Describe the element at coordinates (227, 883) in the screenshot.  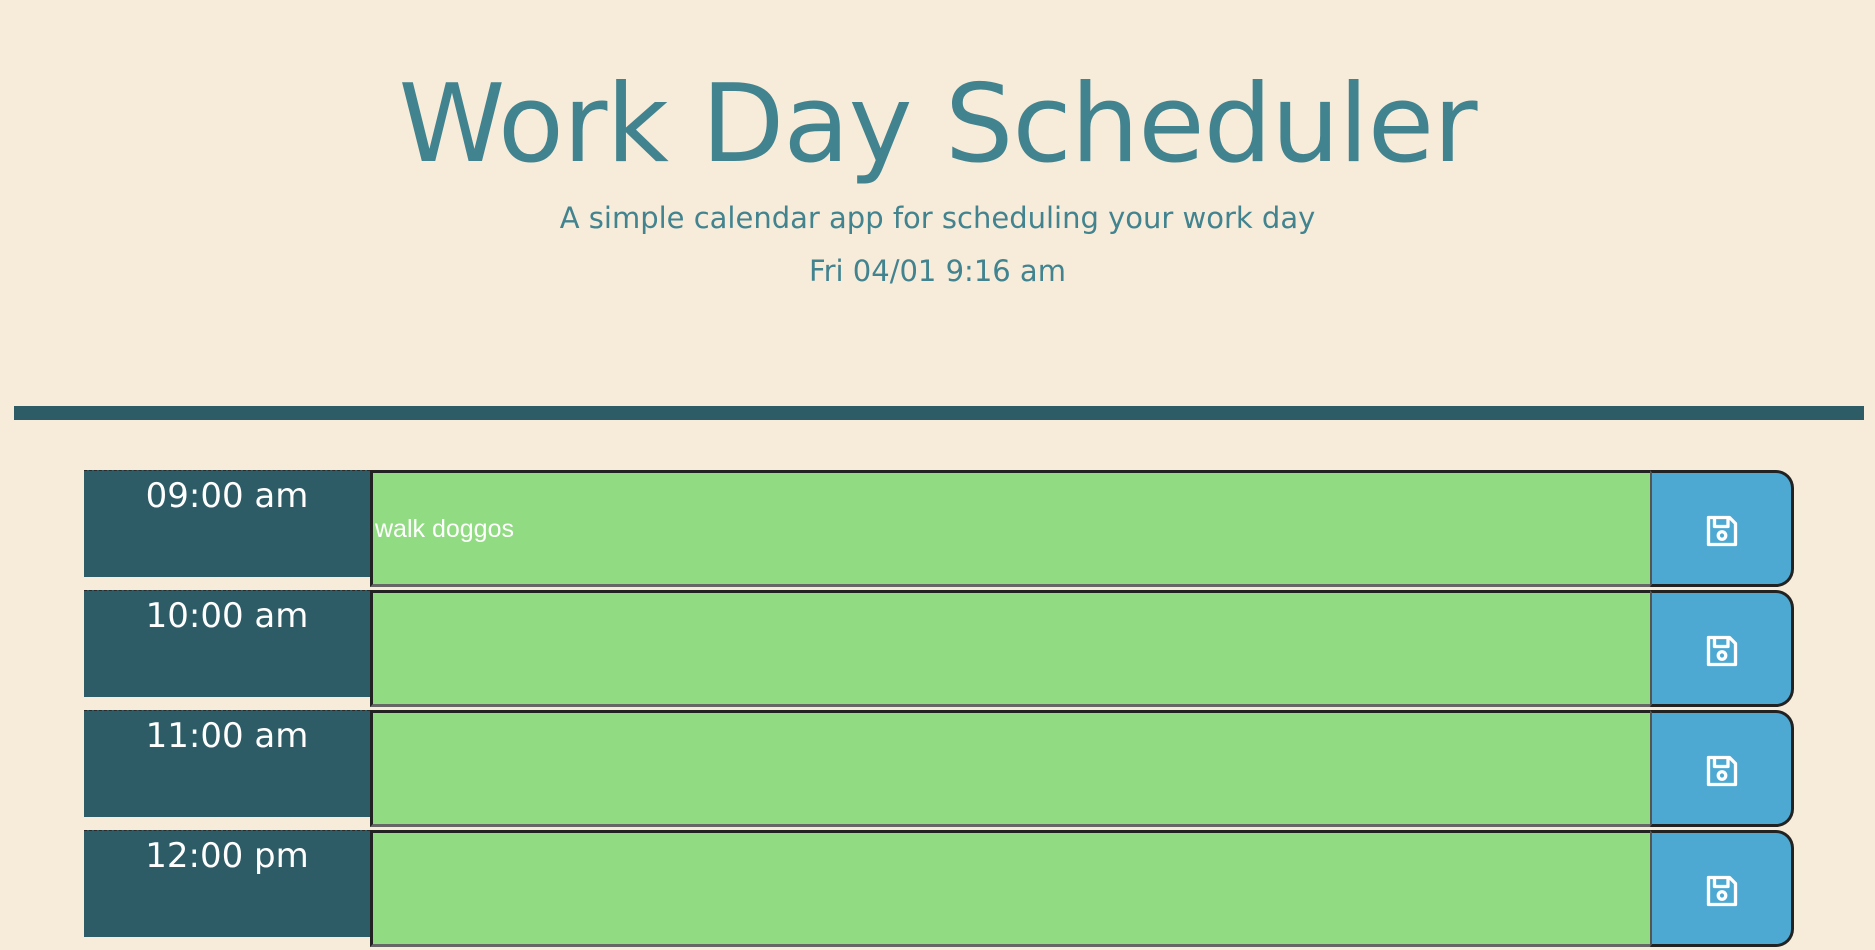
I see `hour-label: 12:00 pm` at that location.